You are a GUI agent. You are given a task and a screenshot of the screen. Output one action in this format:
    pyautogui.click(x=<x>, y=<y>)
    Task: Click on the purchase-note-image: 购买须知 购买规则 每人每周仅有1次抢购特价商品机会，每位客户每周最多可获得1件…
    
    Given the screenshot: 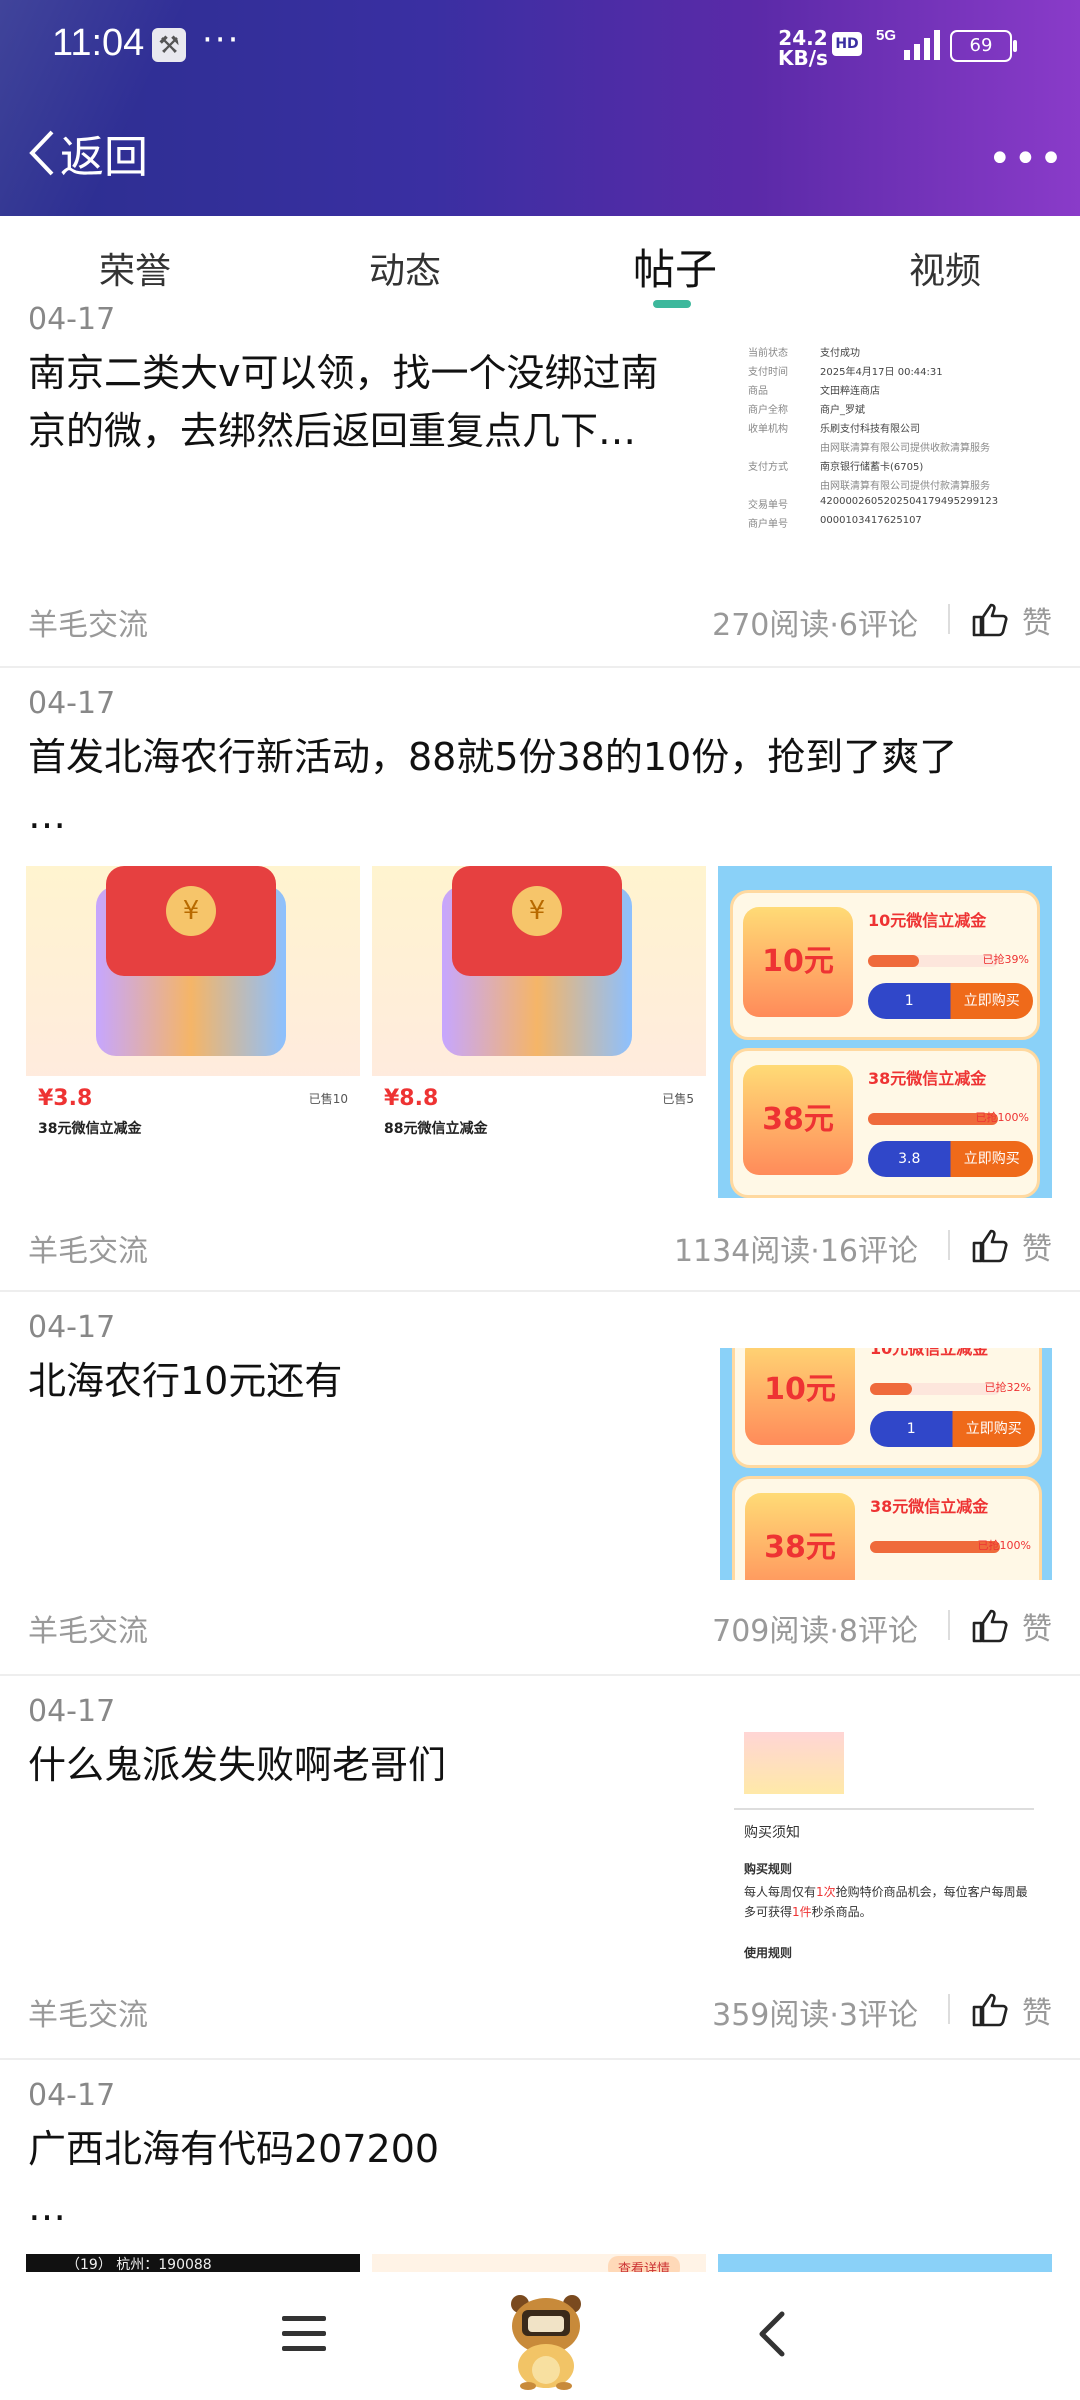 What is the action you would take?
    pyautogui.click(x=886, y=1848)
    